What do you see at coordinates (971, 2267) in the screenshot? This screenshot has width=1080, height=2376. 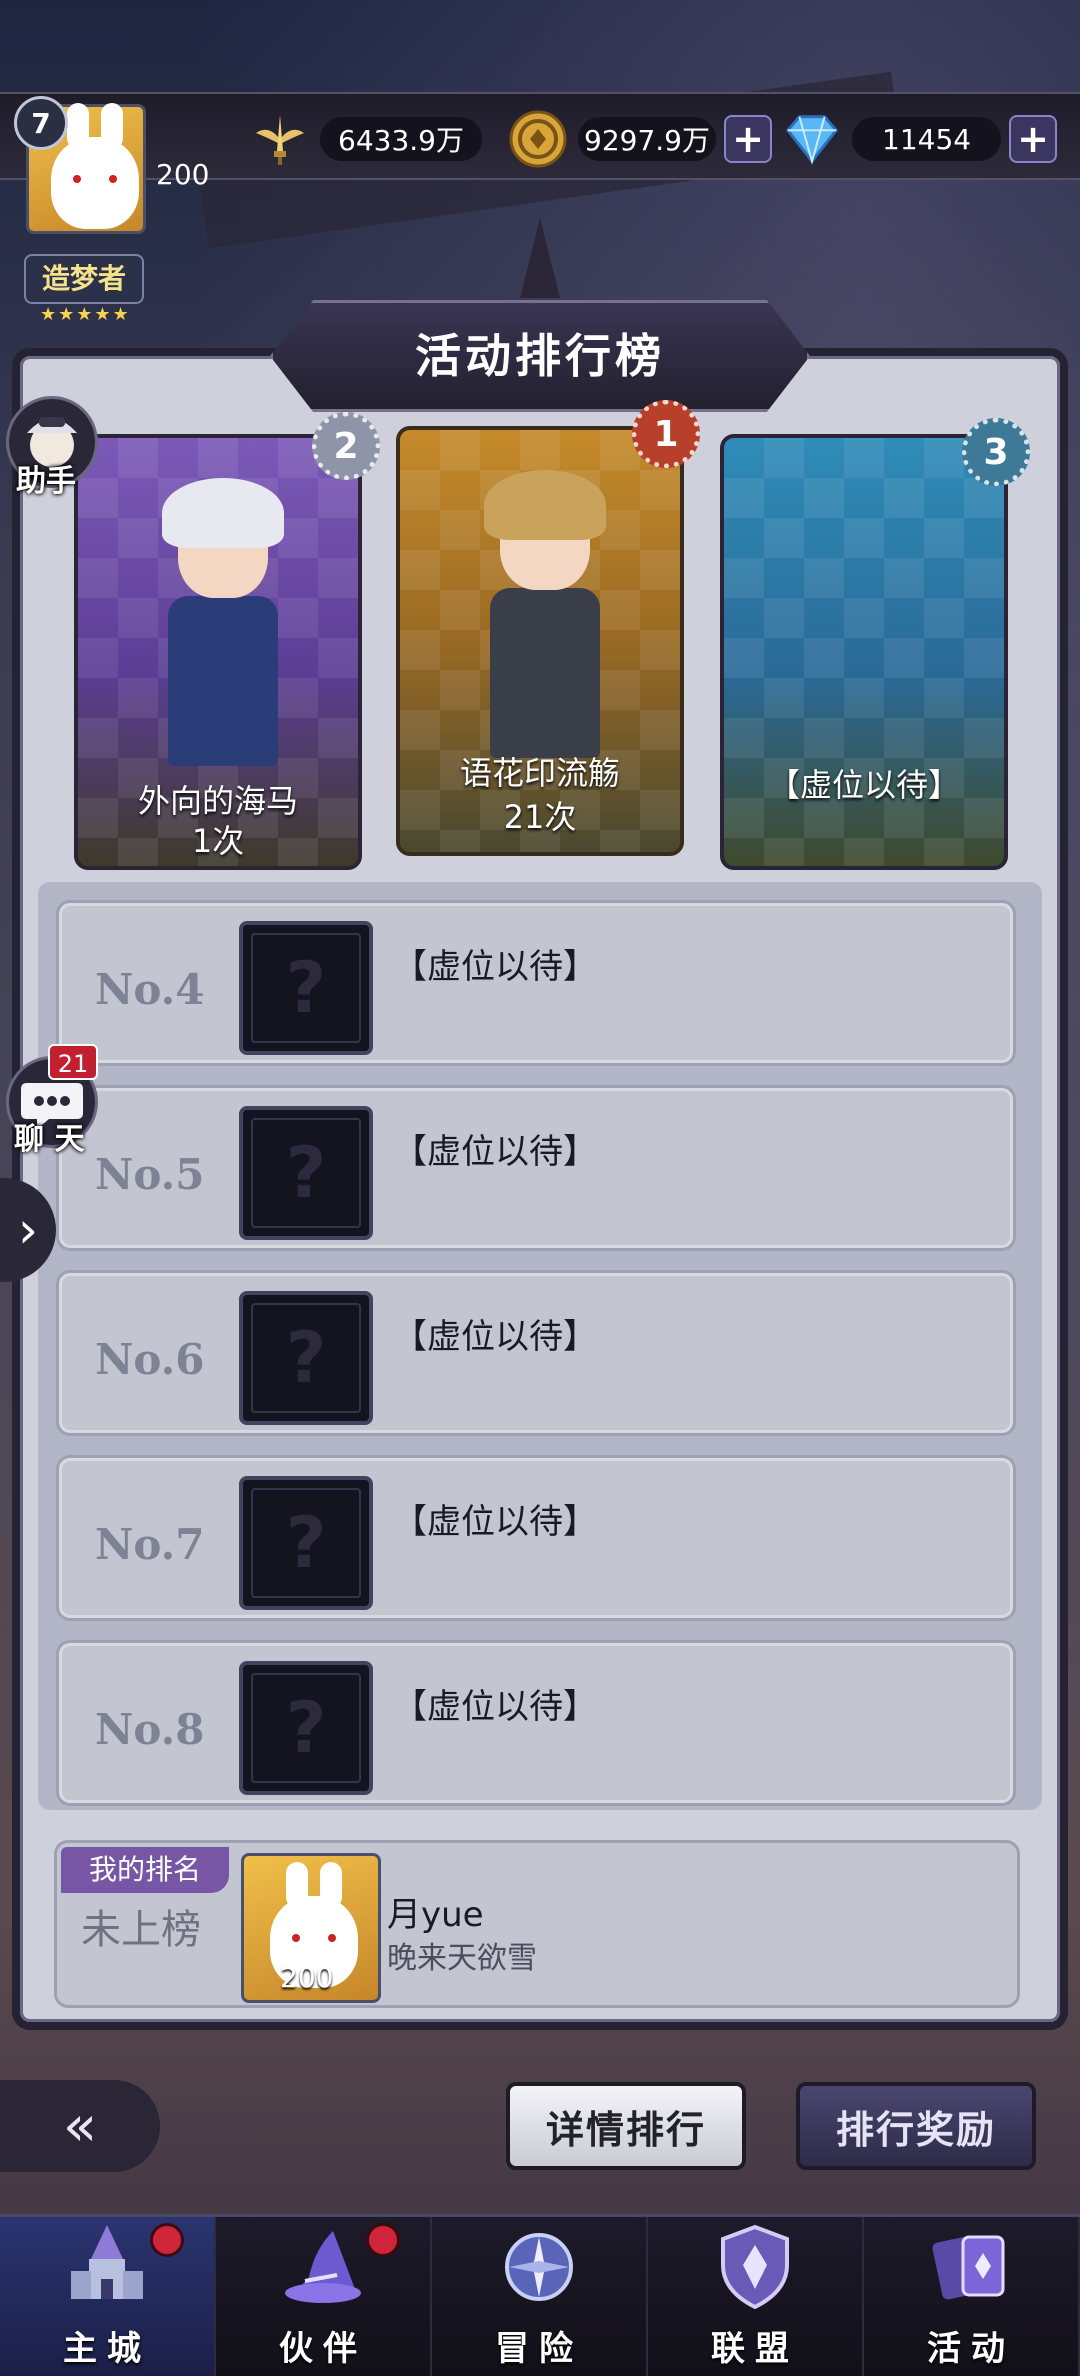 I see `cards-icon` at bounding box center [971, 2267].